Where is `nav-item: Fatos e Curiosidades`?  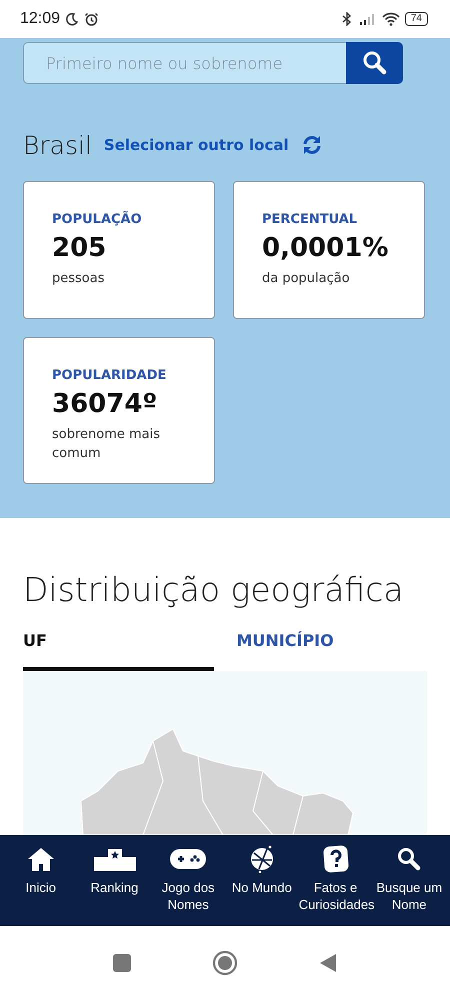 nav-item: Fatos e Curiosidades is located at coordinates (335, 885).